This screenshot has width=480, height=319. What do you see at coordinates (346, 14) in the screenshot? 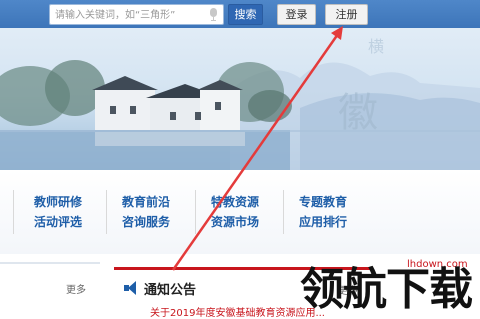
I see `register-button: 注册` at bounding box center [346, 14].